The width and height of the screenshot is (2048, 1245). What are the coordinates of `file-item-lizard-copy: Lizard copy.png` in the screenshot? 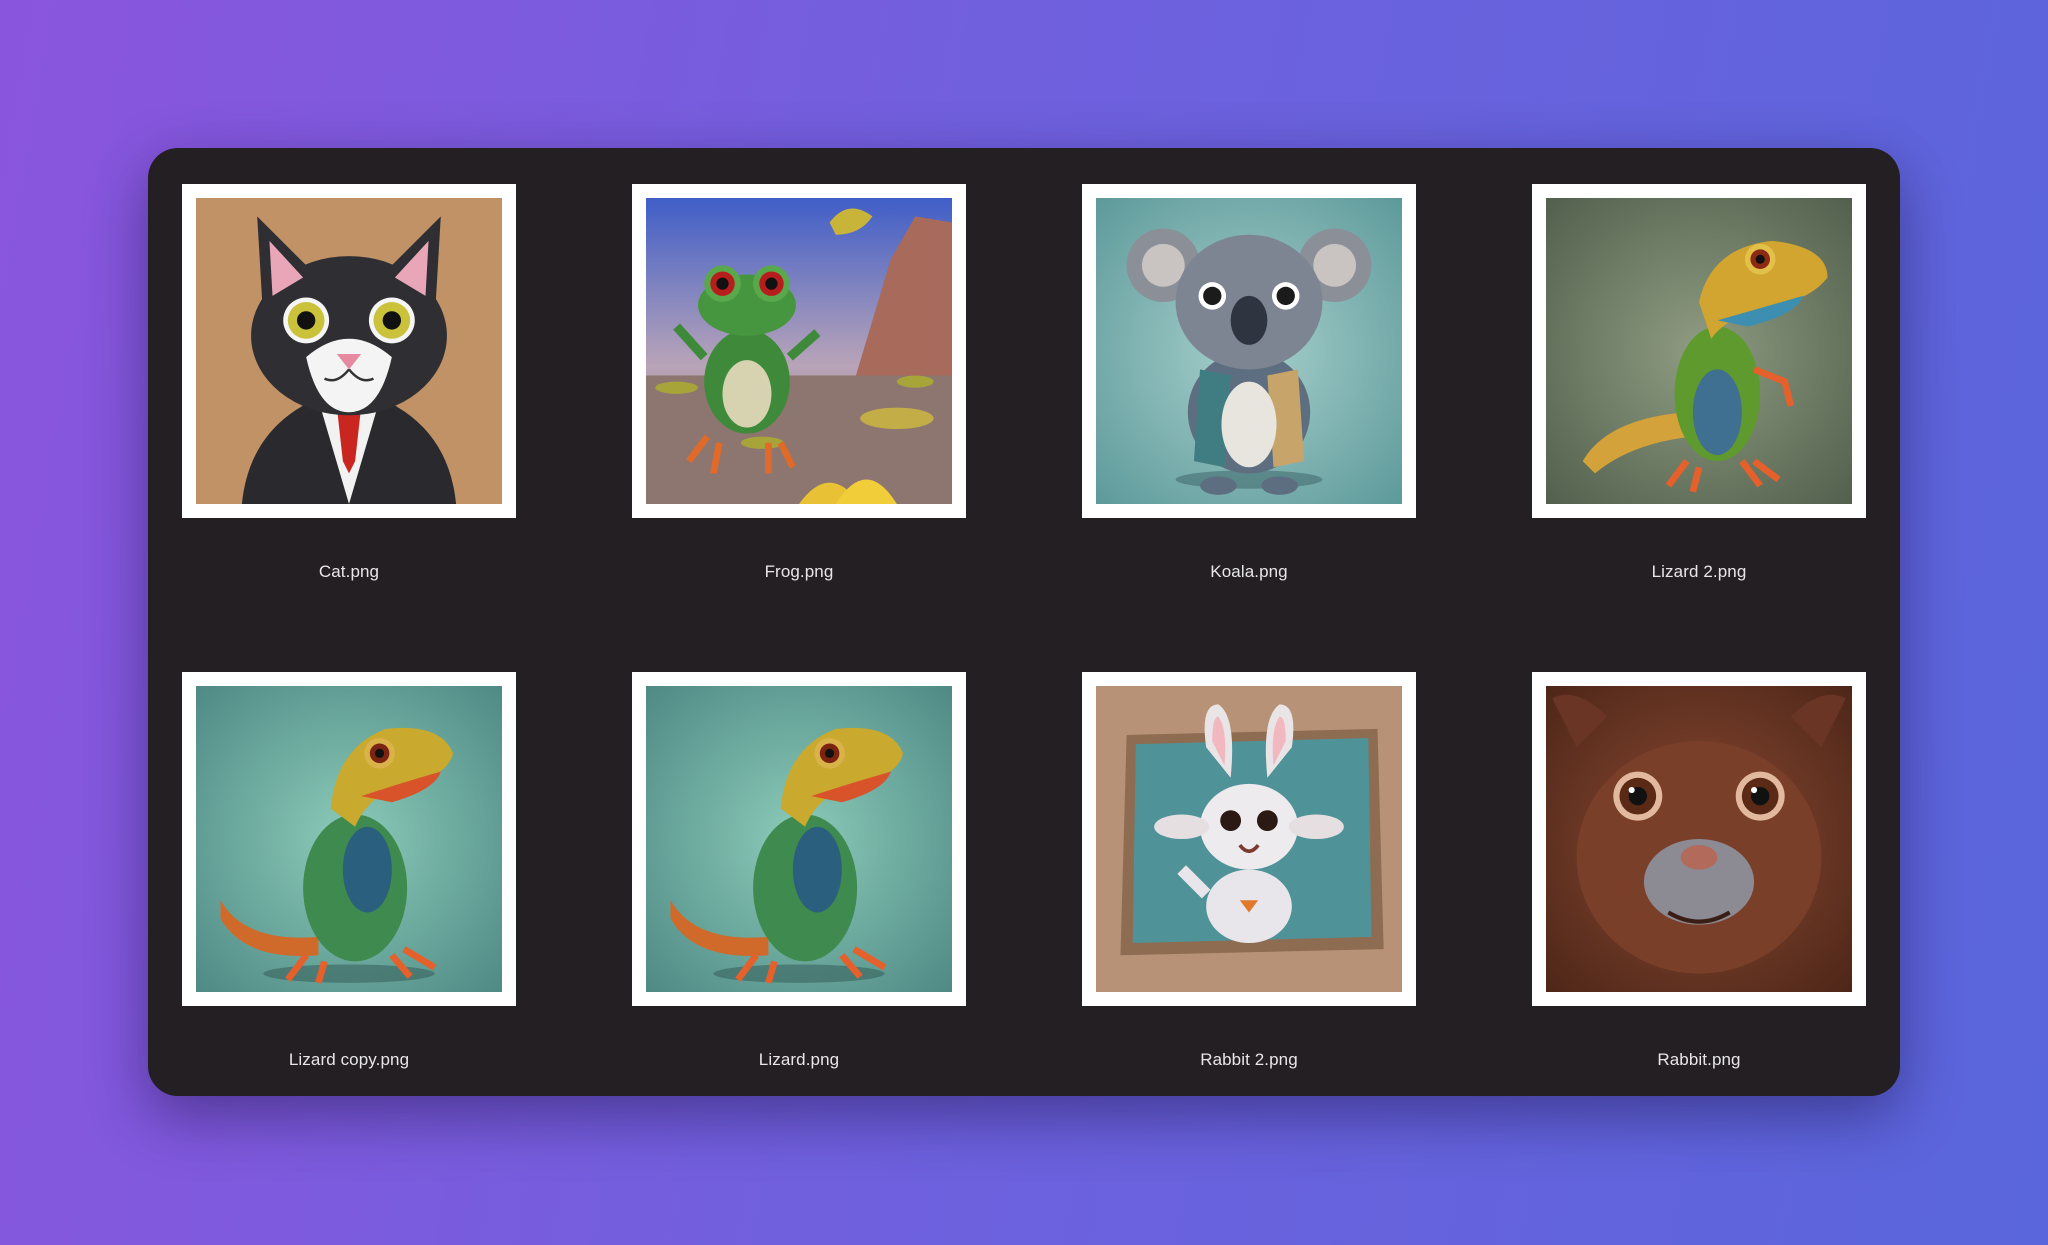 It's located at (349, 870).